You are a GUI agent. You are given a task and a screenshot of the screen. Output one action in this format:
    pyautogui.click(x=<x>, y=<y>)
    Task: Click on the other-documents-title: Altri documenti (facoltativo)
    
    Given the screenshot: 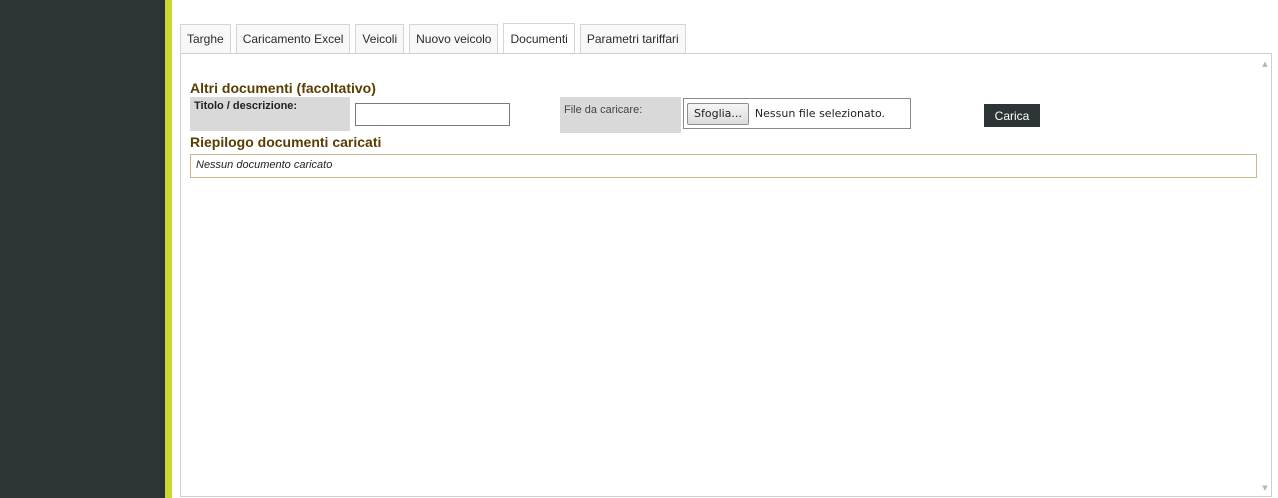 What is the action you would take?
    pyautogui.click(x=283, y=88)
    